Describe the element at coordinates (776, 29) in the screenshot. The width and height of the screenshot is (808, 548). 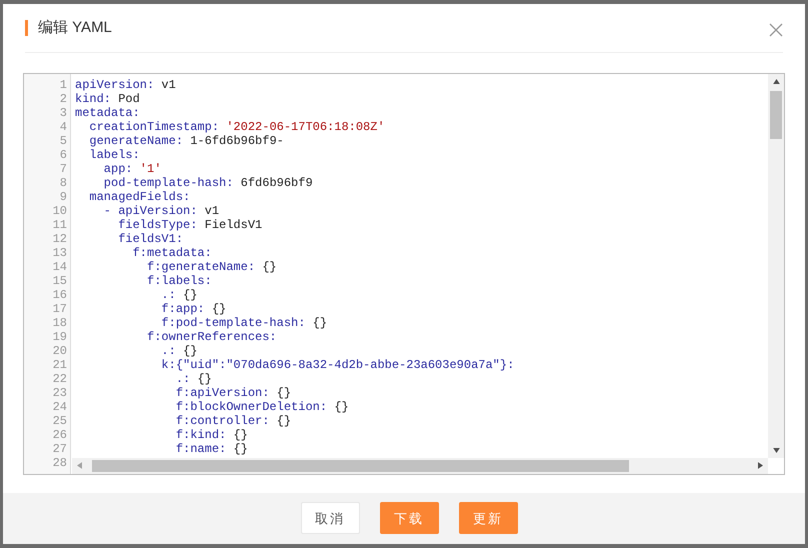
I see `close-icon` at that location.